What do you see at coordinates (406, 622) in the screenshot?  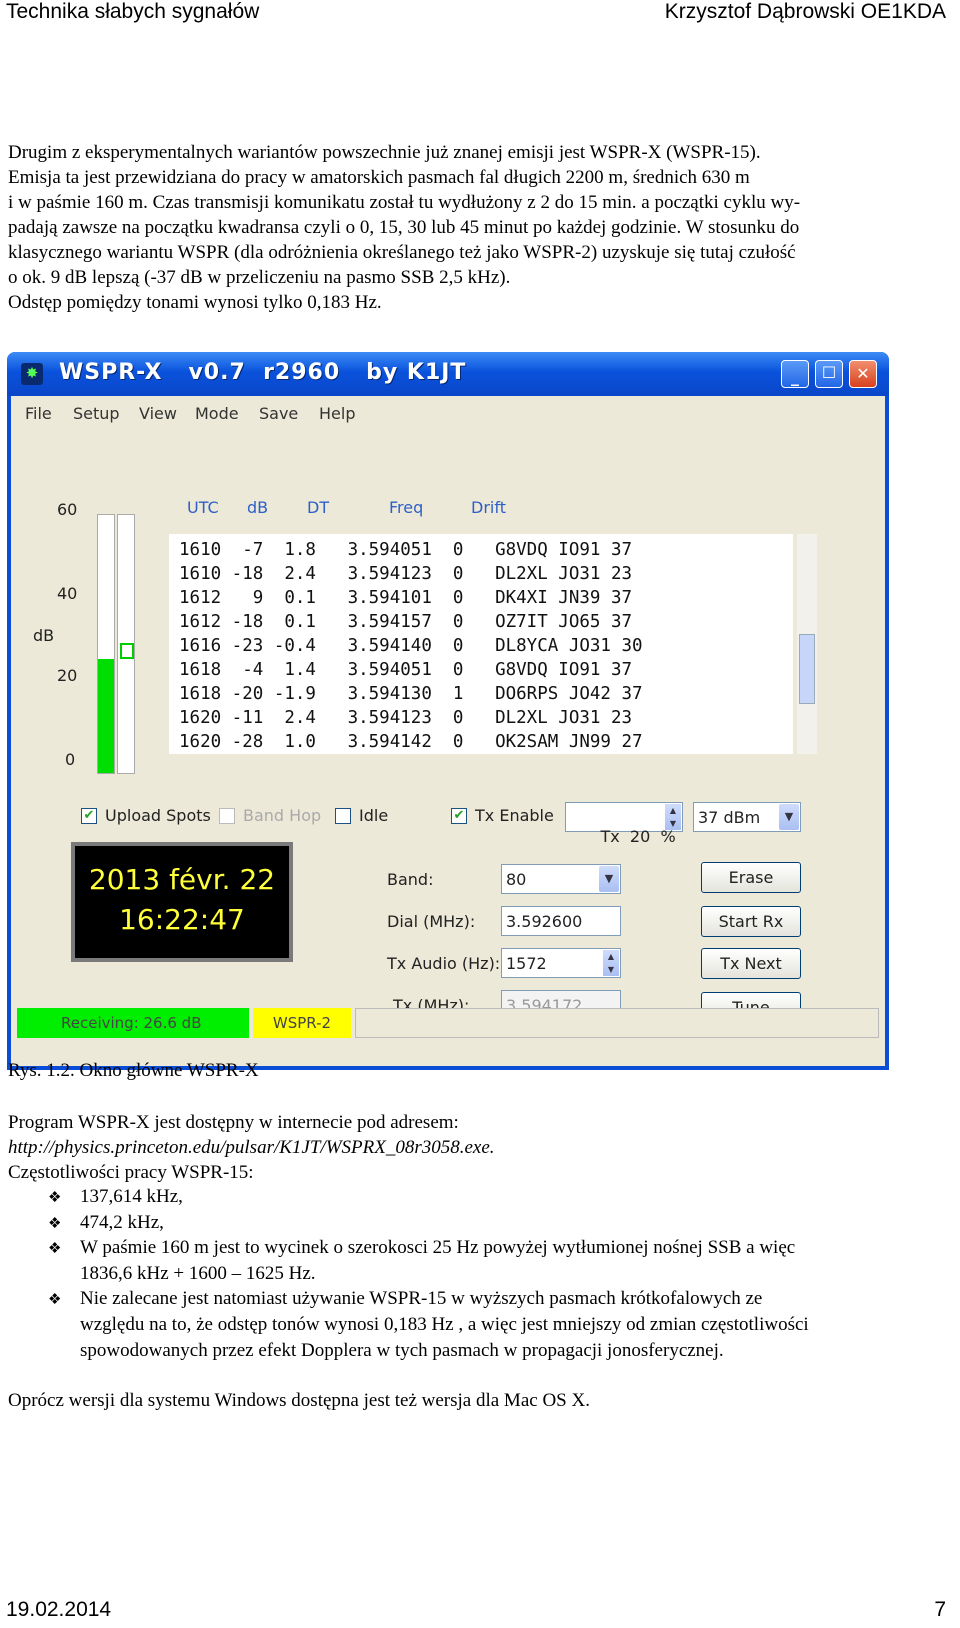 I see `decode-row: 1612 -18 0.1 3.594157 0 OZ7IT JO65 37` at bounding box center [406, 622].